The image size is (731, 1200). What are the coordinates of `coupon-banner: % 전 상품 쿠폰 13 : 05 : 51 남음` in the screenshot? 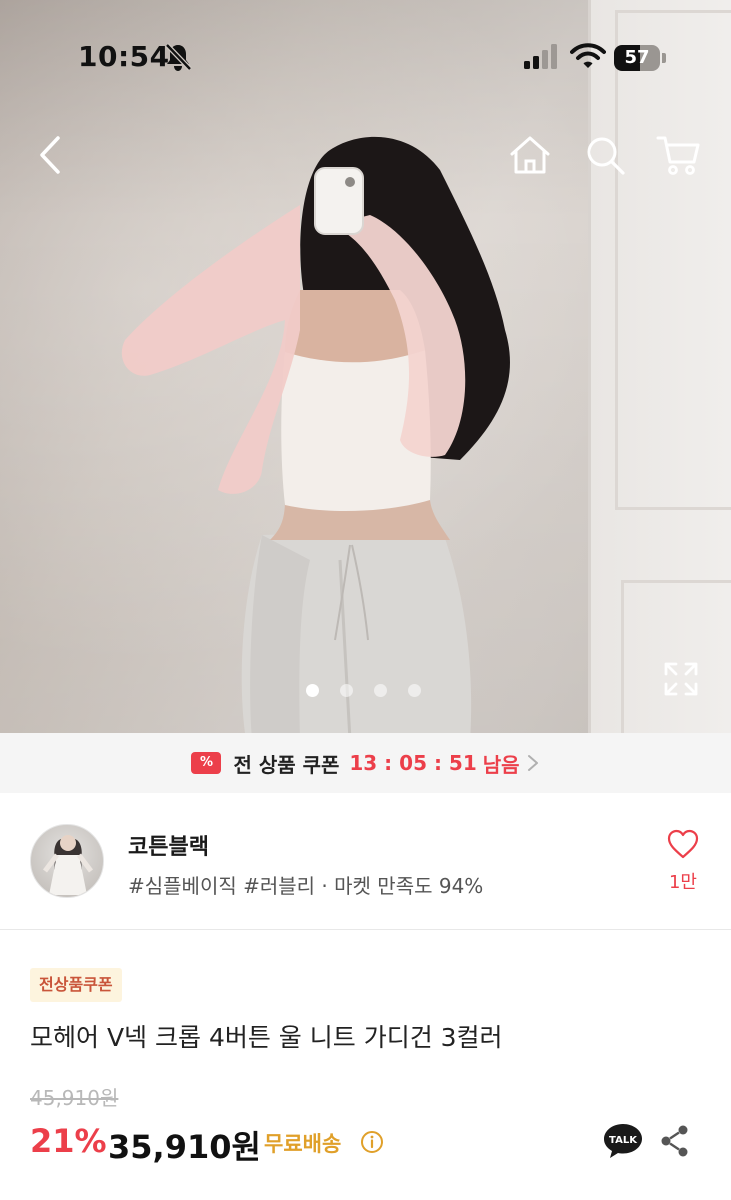 It's located at (365, 763).